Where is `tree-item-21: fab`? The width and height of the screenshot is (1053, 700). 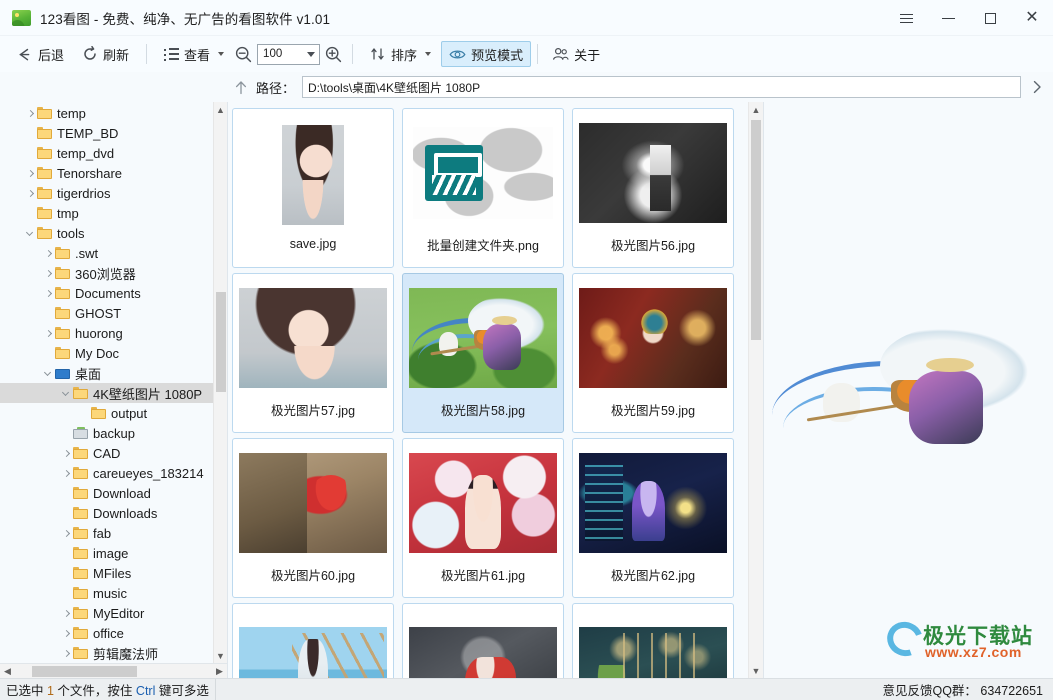 tree-item-21: fab is located at coordinates (113, 533).